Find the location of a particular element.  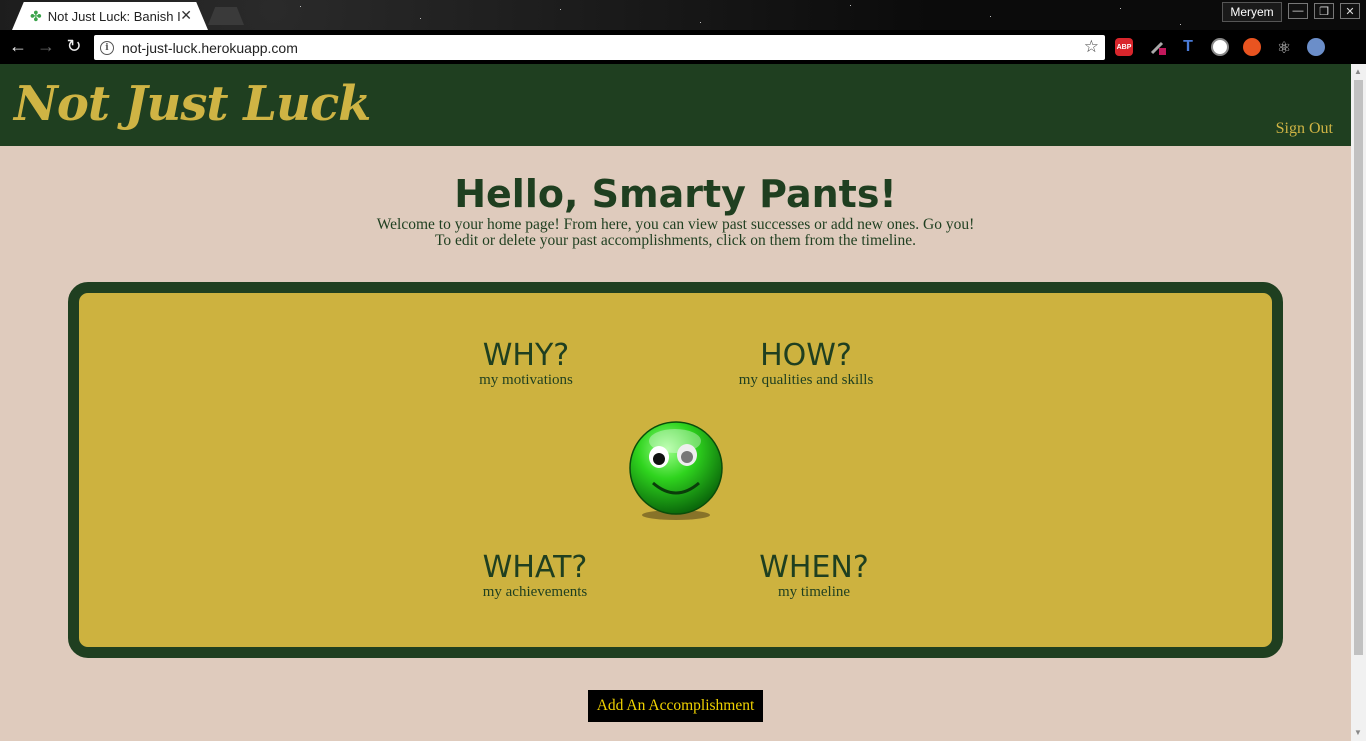

site-header: Not Just Luck Sign Out is located at coordinates (675, 105).